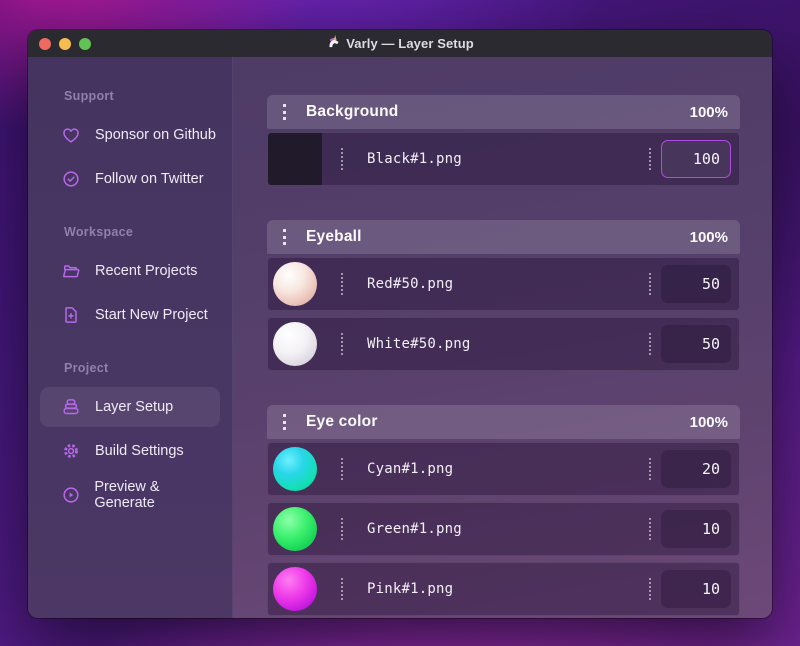 This screenshot has height=646, width=800. Describe the element at coordinates (503, 112) in the screenshot. I see `layer-group-header: Background 100%` at that location.